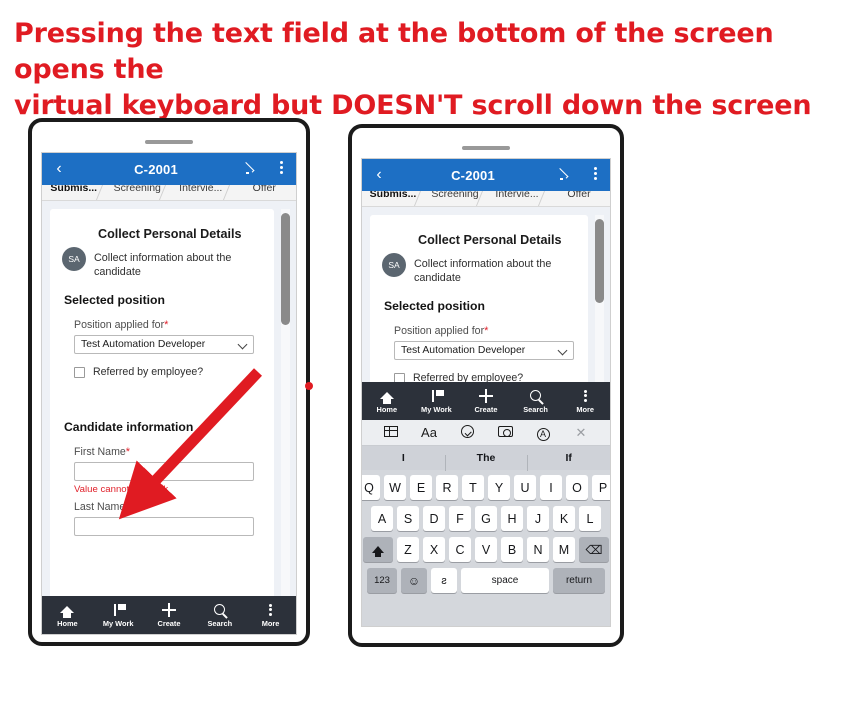  What do you see at coordinates (486, 461) in the screenshot?
I see `suggestion-2: The` at bounding box center [486, 461].